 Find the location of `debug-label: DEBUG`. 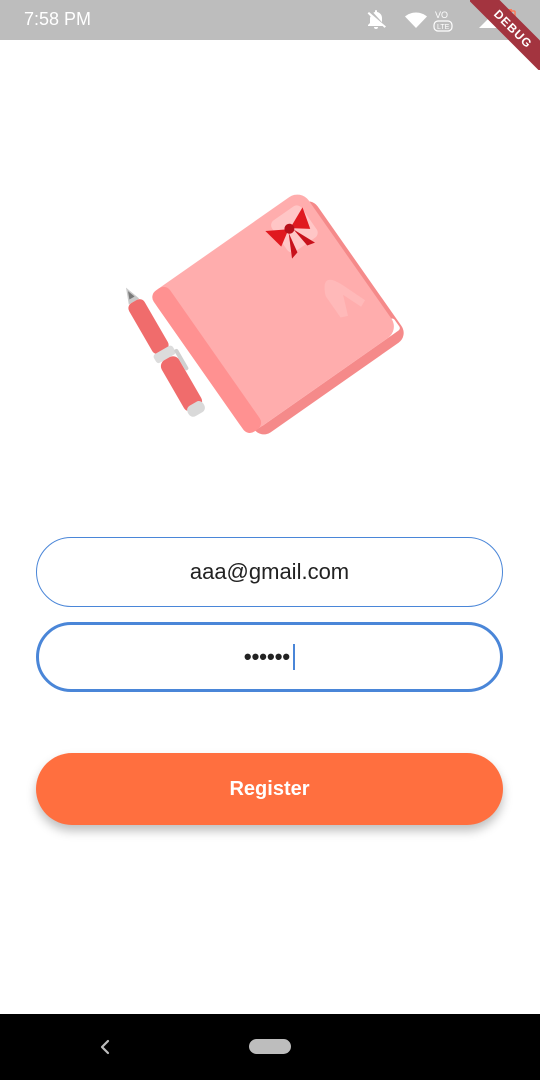

debug-label: DEBUG is located at coordinates (505, 35).